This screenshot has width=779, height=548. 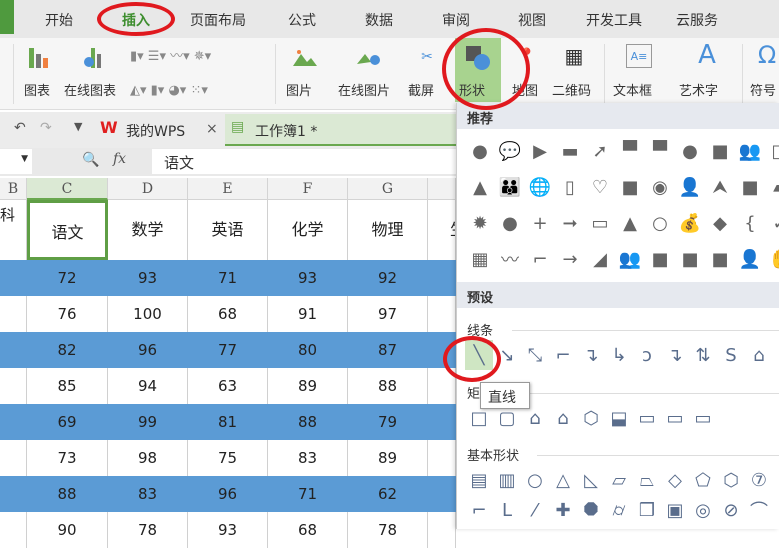 I want to click on bar-chart-icon, so click(x=39, y=57).